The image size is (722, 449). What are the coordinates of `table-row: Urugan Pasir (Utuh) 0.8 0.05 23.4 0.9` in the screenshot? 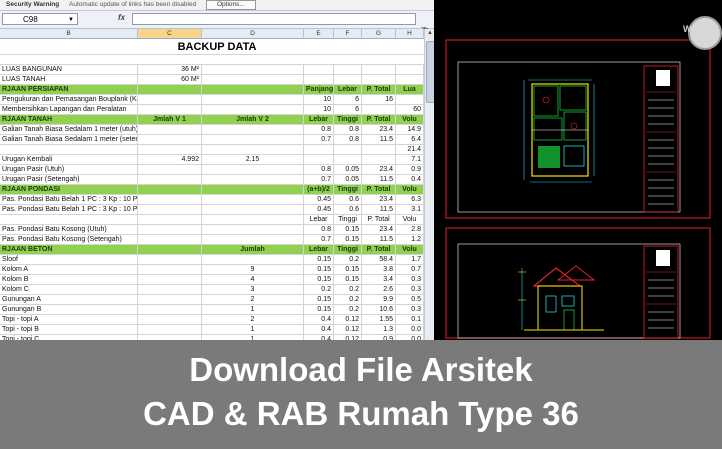 It's located at (212, 170).